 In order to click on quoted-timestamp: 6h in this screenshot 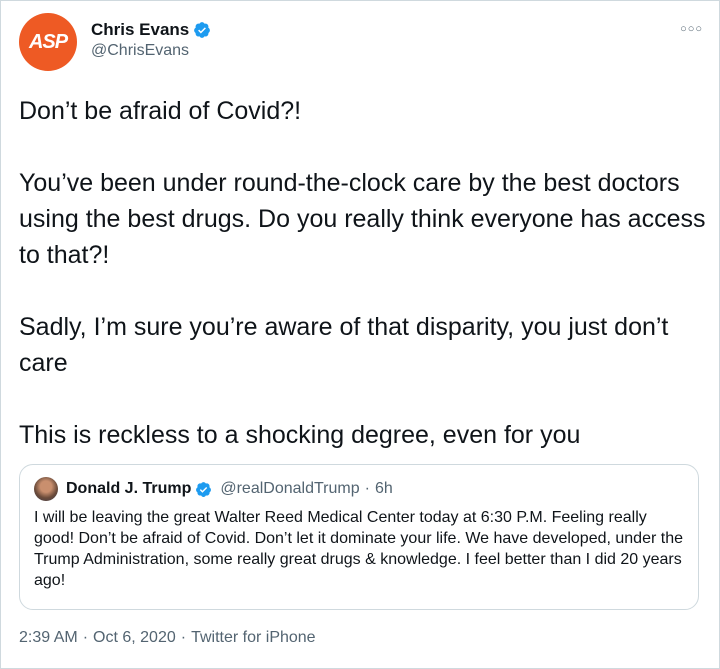, I will do `click(383, 488)`.